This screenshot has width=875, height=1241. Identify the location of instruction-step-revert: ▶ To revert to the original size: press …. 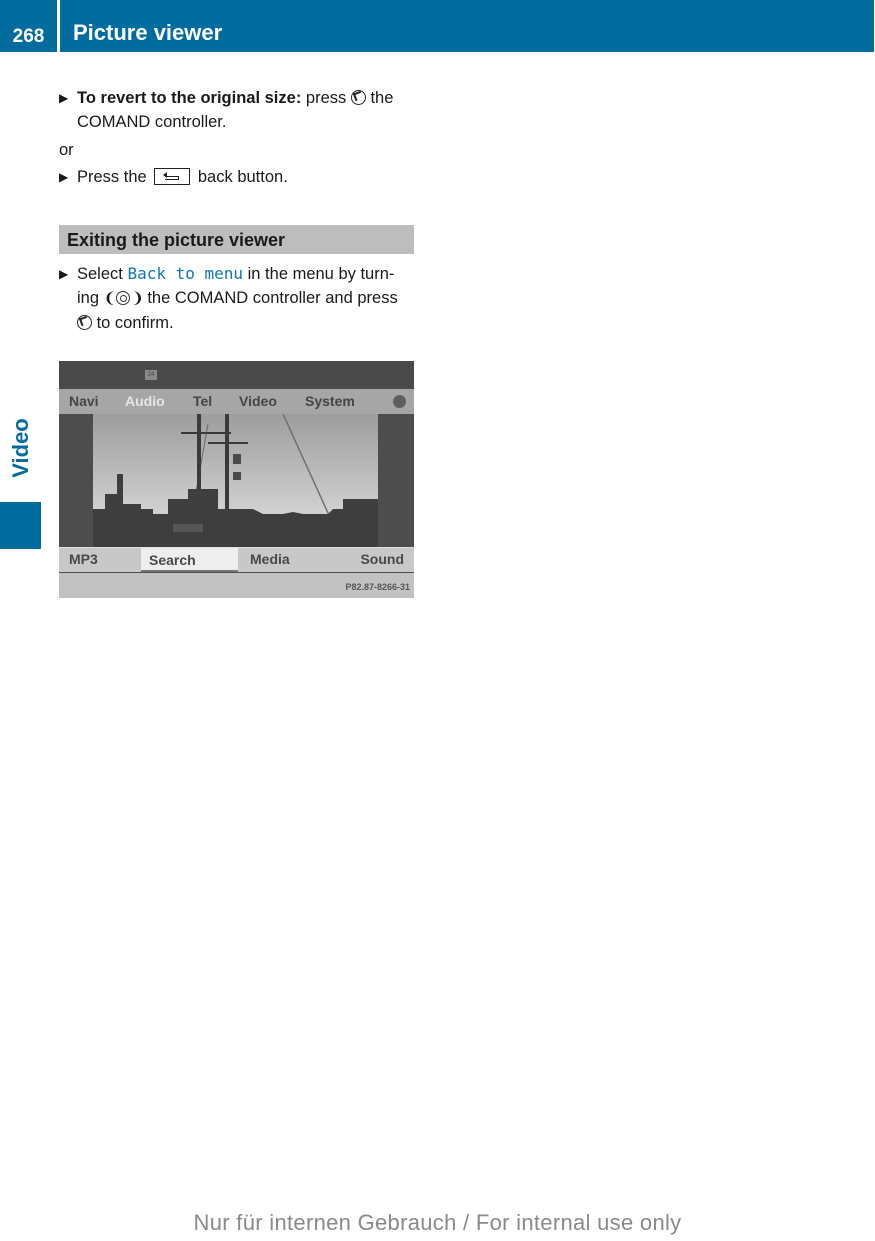
(236, 110).